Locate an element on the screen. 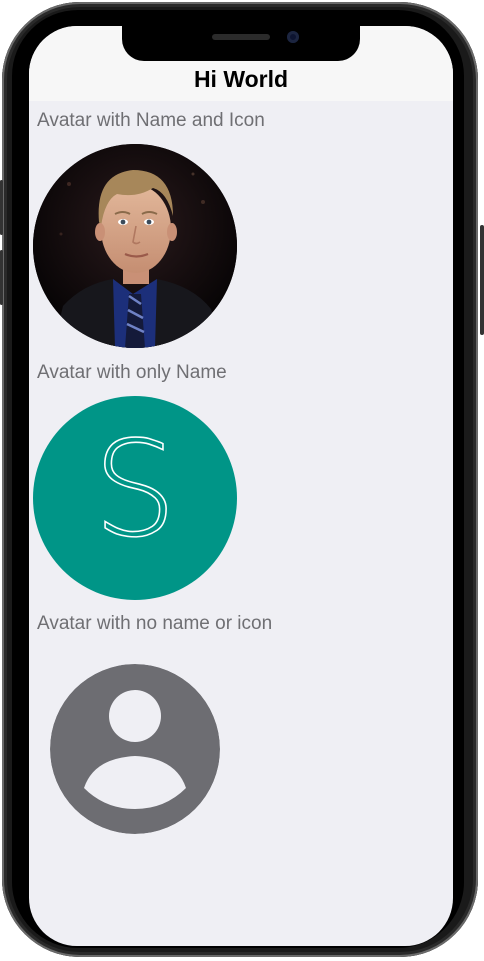 This screenshot has height=961, width=484. section-label-no-name-or-icon: Avatar with no name or icon is located at coordinates (155, 623).